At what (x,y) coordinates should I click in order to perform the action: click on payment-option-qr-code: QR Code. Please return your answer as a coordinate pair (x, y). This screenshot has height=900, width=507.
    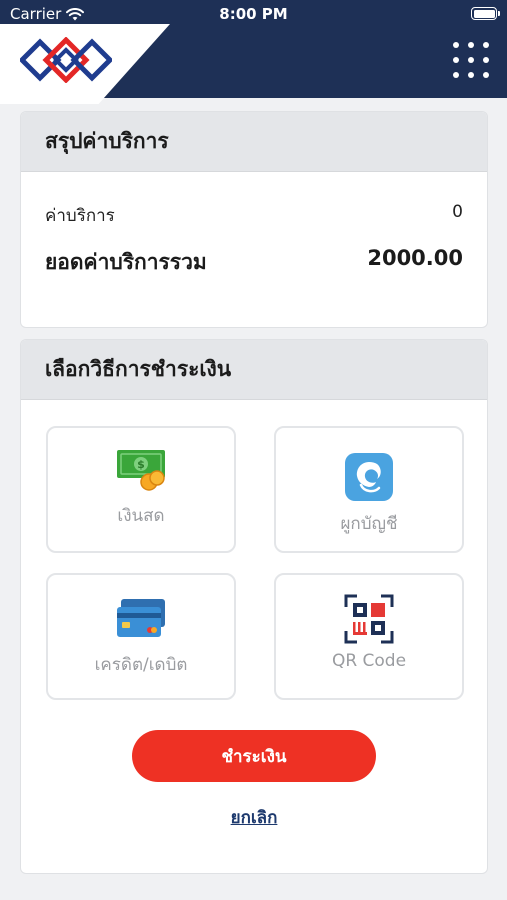
    Looking at the image, I should click on (369, 636).